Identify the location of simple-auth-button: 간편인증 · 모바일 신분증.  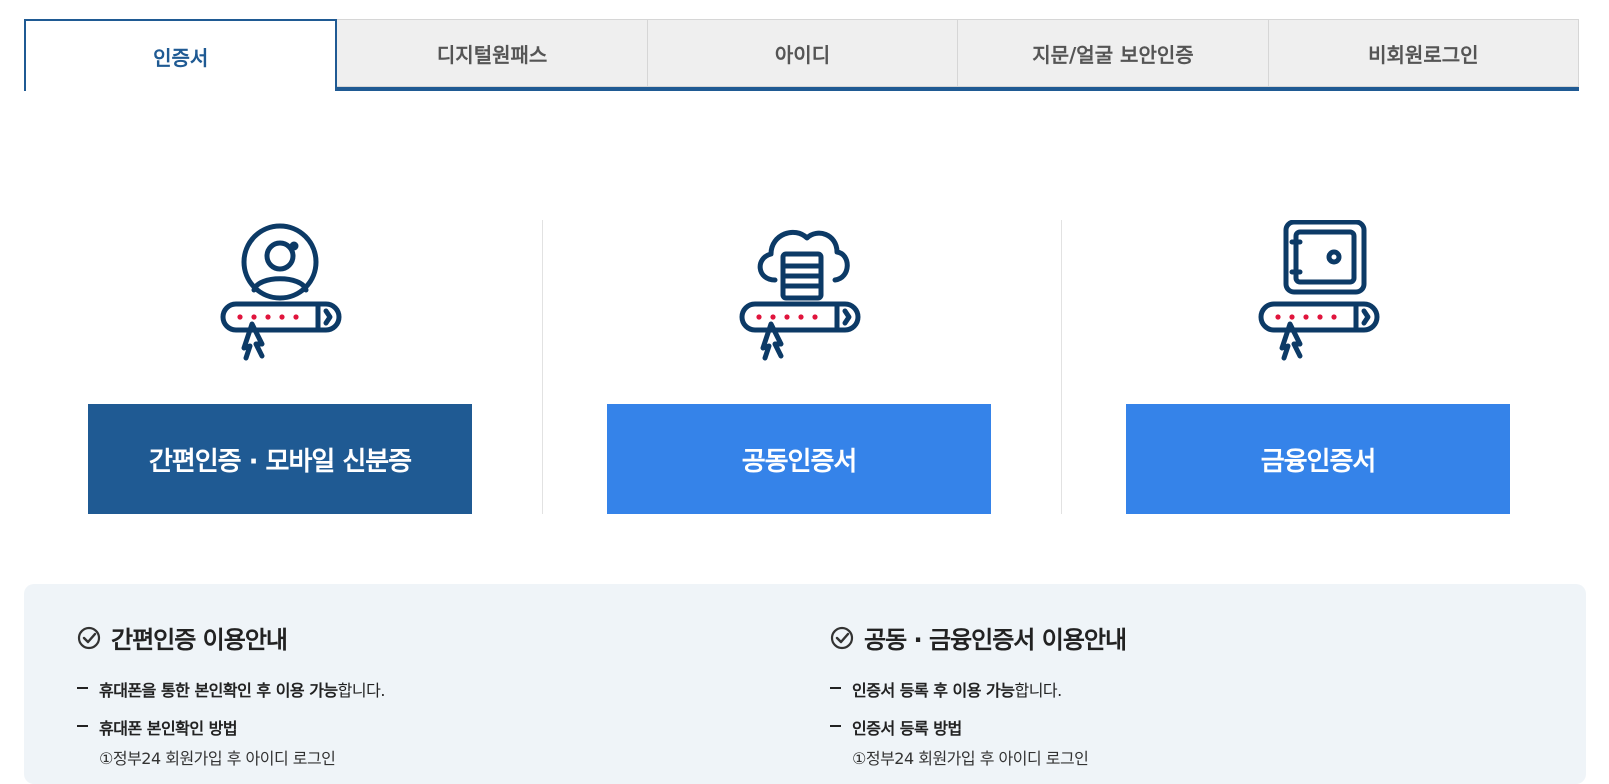
(280, 459).